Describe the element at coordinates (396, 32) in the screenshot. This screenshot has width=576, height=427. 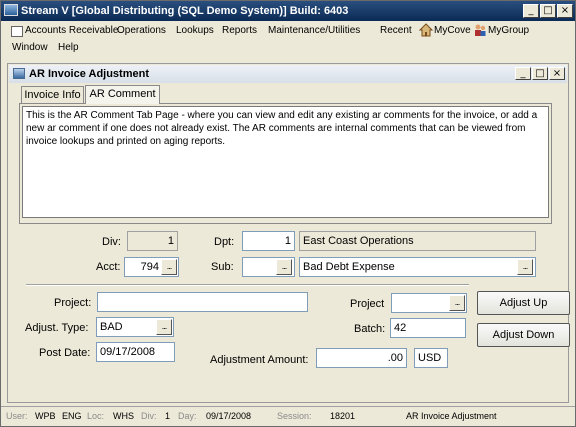
I see `menu-recent: Recent` at that location.